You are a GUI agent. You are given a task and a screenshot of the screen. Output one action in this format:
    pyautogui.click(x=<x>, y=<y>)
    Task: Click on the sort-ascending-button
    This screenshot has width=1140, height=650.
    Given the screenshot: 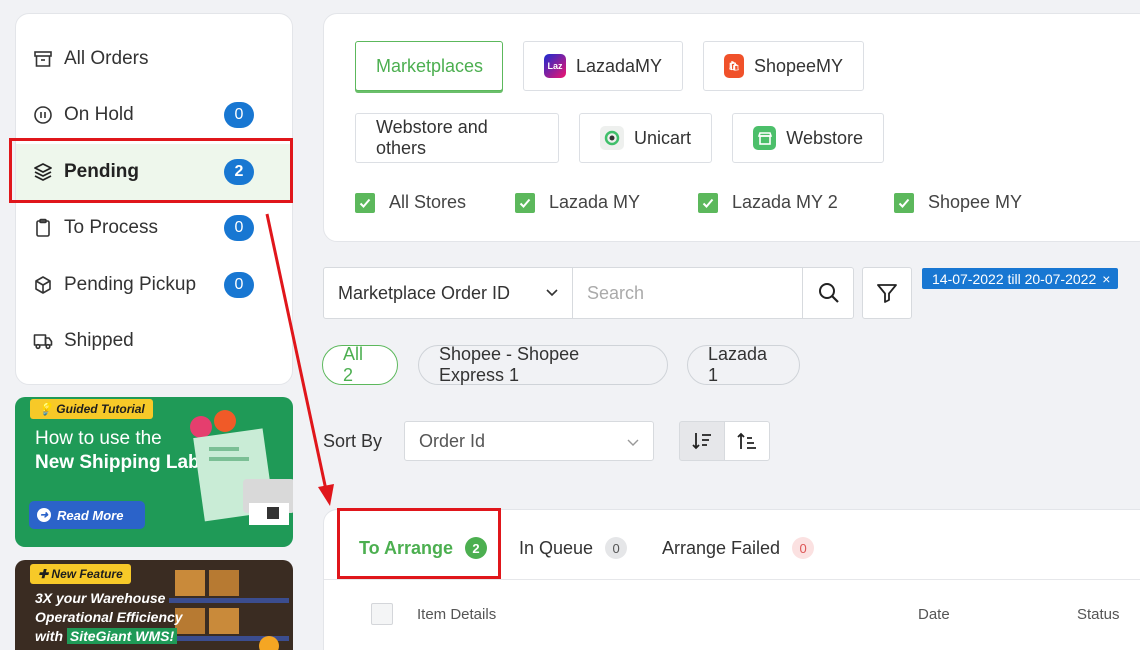 What is the action you would take?
    pyautogui.click(x=747, y=441)
    